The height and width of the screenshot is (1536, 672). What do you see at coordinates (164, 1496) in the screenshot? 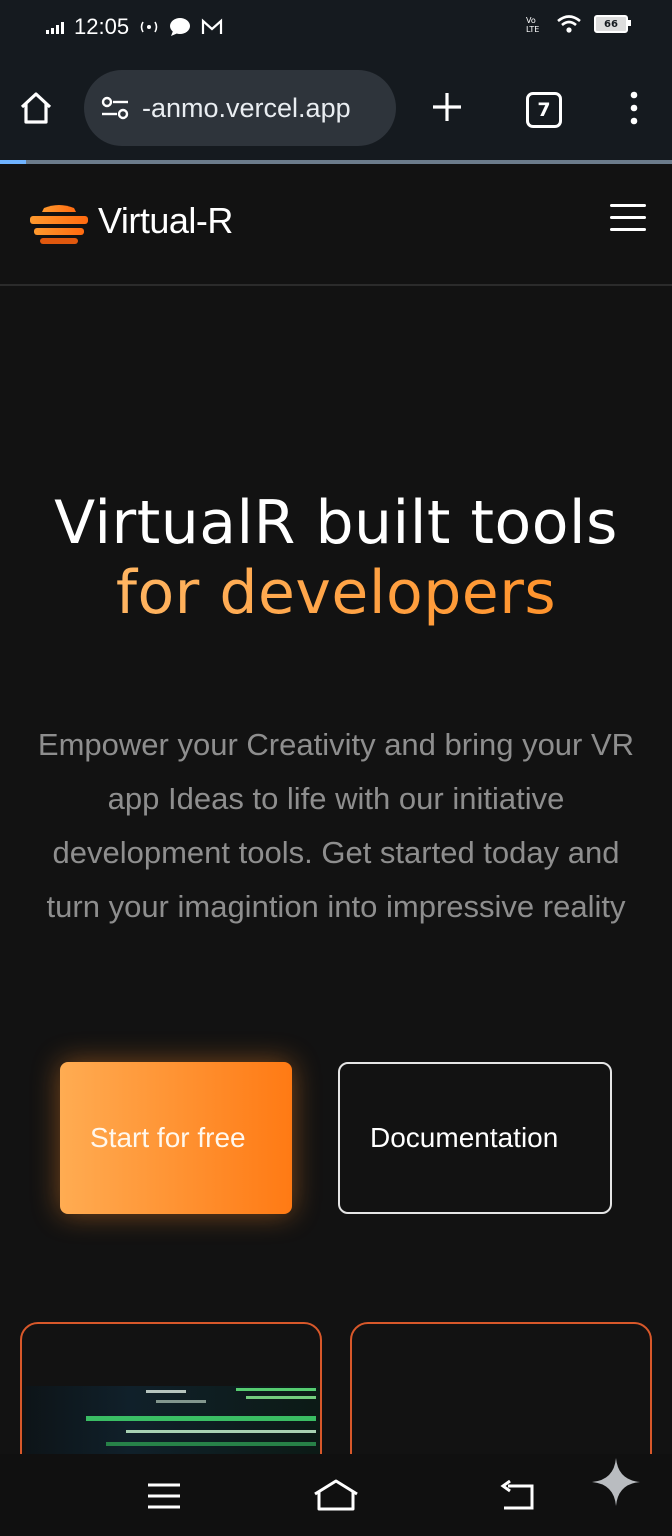
I see `recent-apps-menu-icon` at bounding box center [164, 1496].